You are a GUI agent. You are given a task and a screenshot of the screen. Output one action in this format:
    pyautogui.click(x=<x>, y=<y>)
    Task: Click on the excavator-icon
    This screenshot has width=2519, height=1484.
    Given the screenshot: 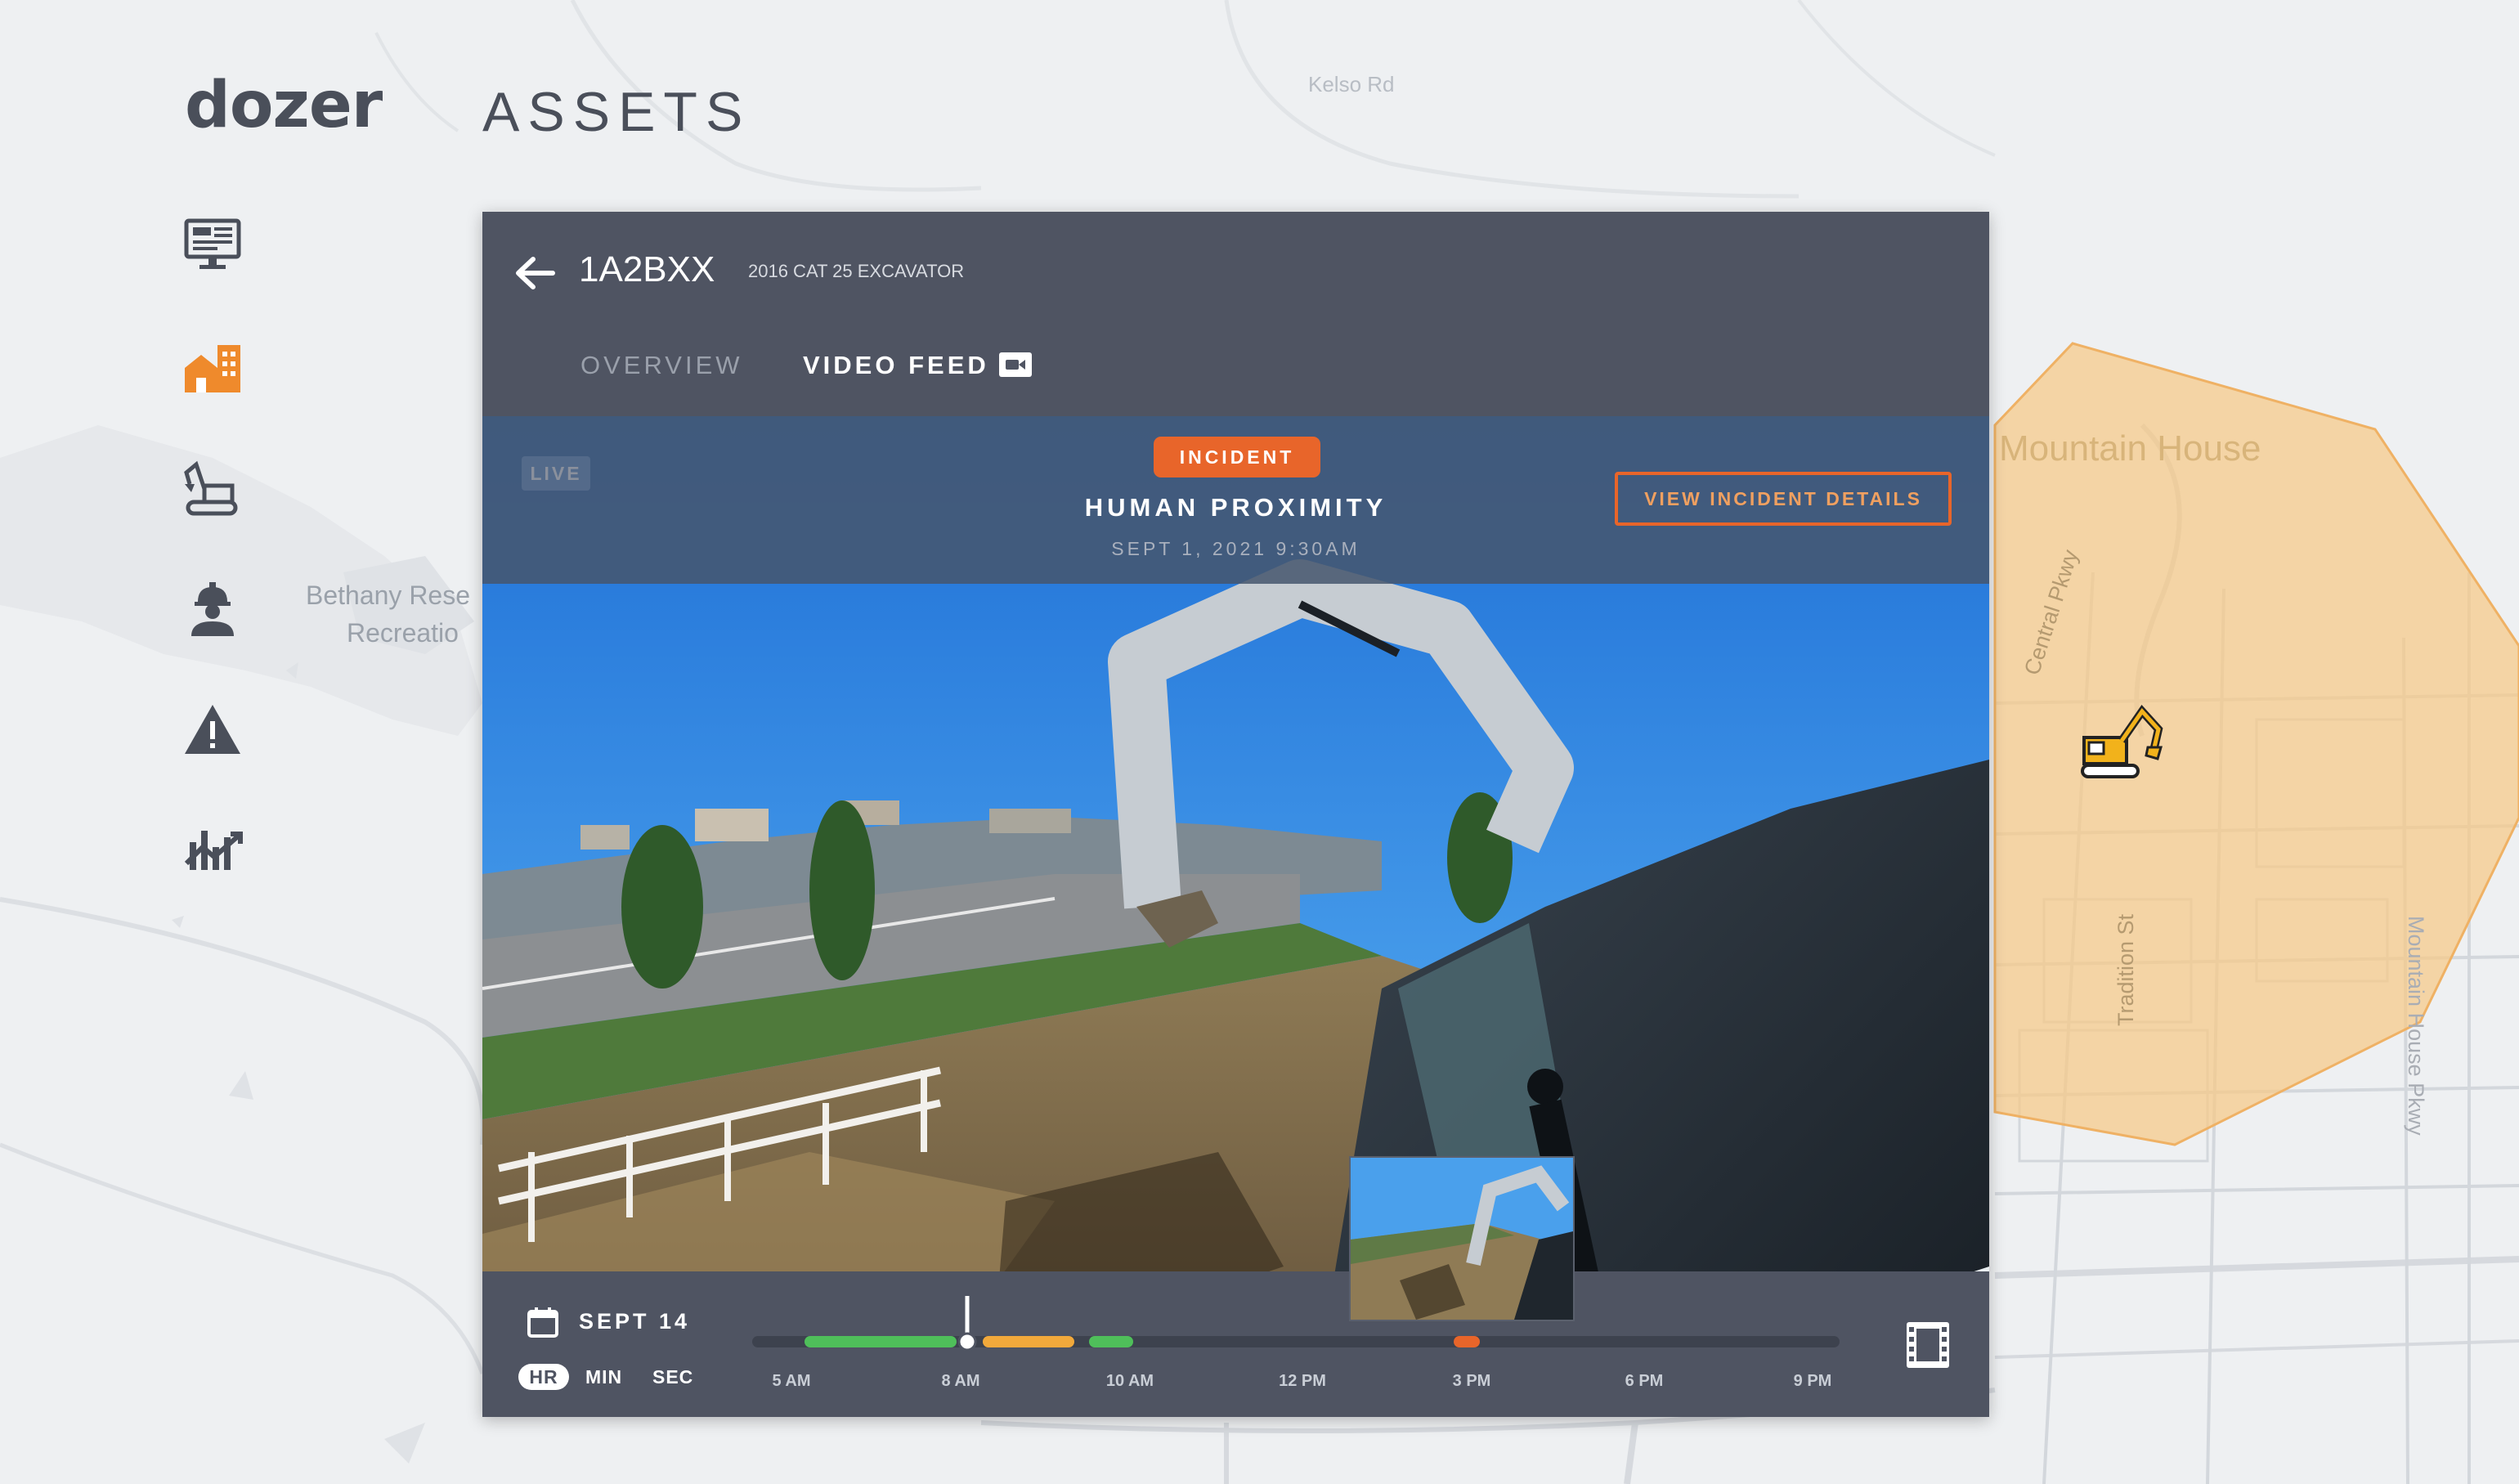 What is the action you would take?
    pyautogui.click(x=213, y=487)
    